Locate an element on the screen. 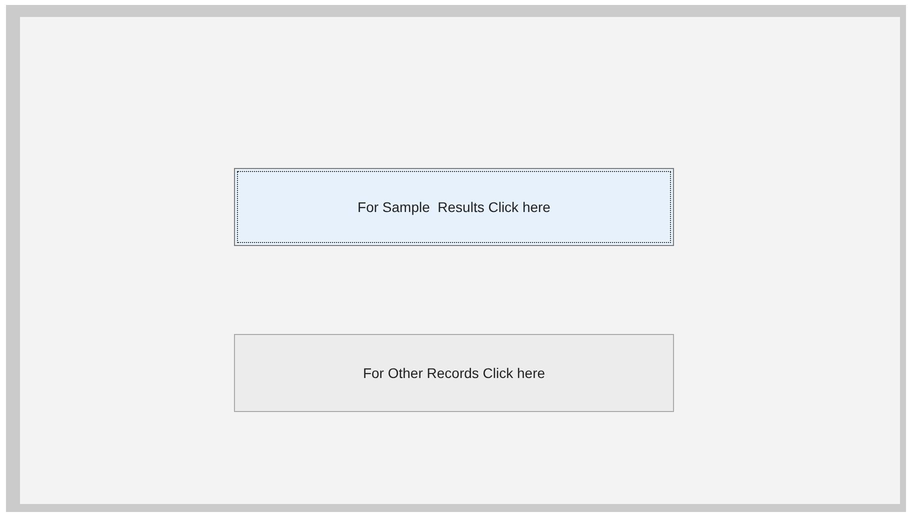 The image size is (914, 524). action-button: For Other Records Click here is located at coordinates (454, 373).